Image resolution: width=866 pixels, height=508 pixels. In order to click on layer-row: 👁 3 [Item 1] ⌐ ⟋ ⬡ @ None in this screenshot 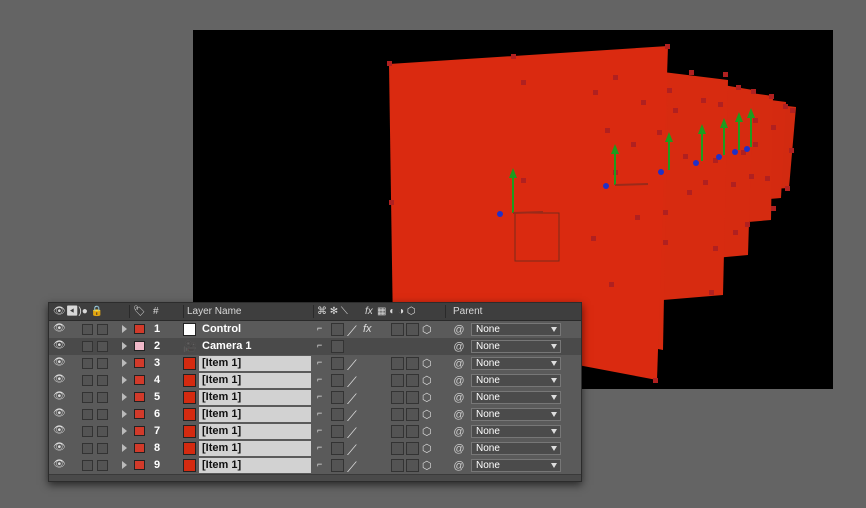, I will do `click(315, 364)`.